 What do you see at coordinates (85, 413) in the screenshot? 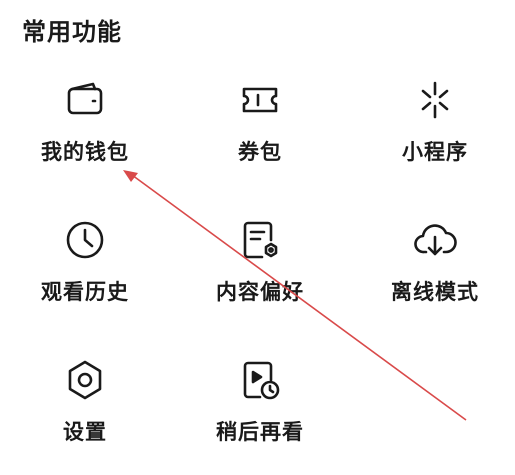
I see `tile-settings: 设置` at bounding box center [85, 413].